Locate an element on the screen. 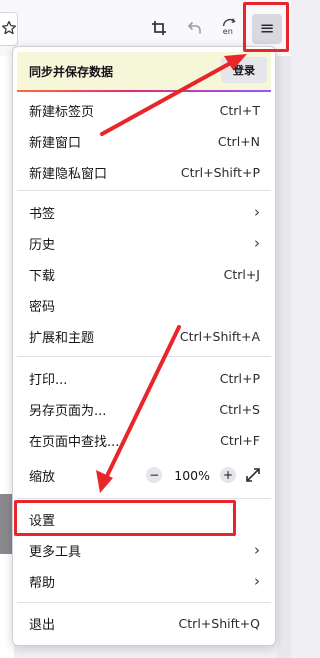 The image size is (320, 658). bookmark-star-icon is located at coordinates (9, 28).